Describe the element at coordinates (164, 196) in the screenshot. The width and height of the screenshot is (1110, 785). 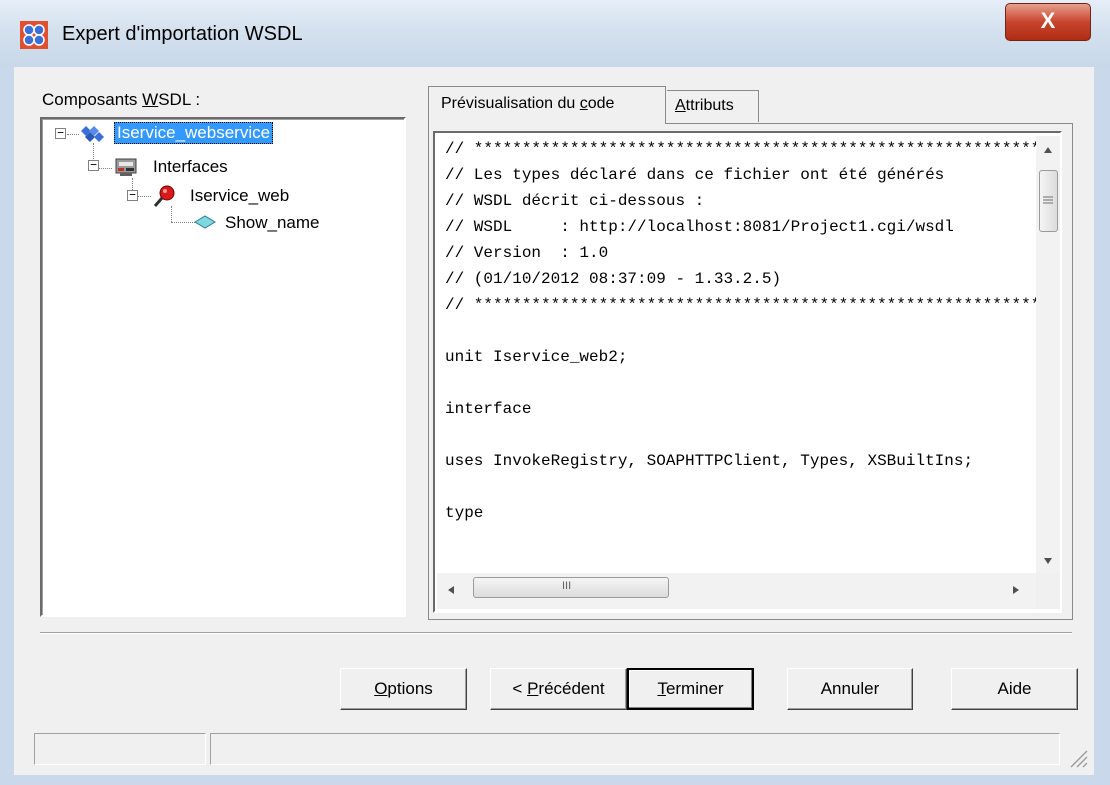
I see `interface-pin-icon` at that location.